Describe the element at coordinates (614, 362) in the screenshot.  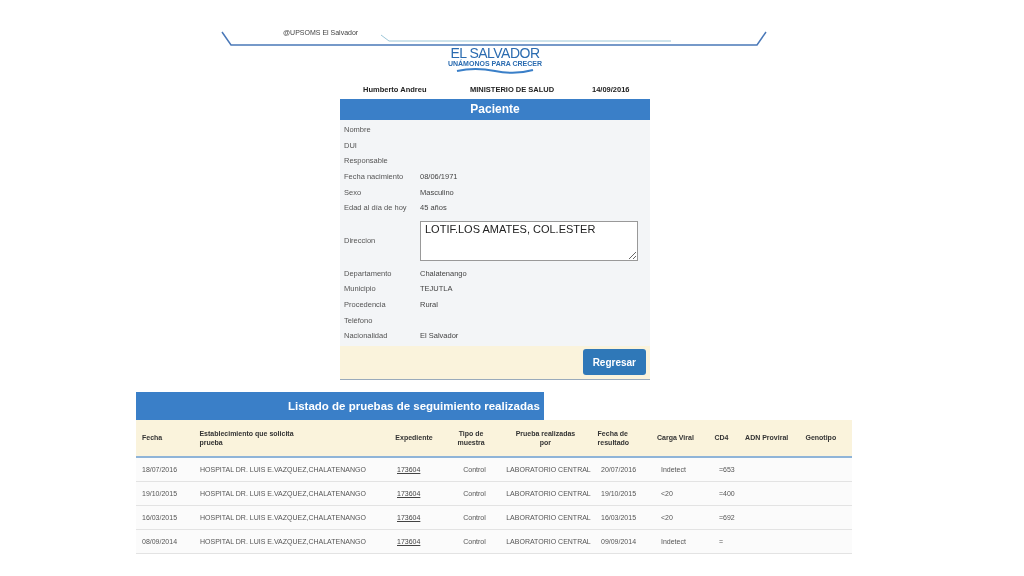
I see `back-button: Regresar` at that location.